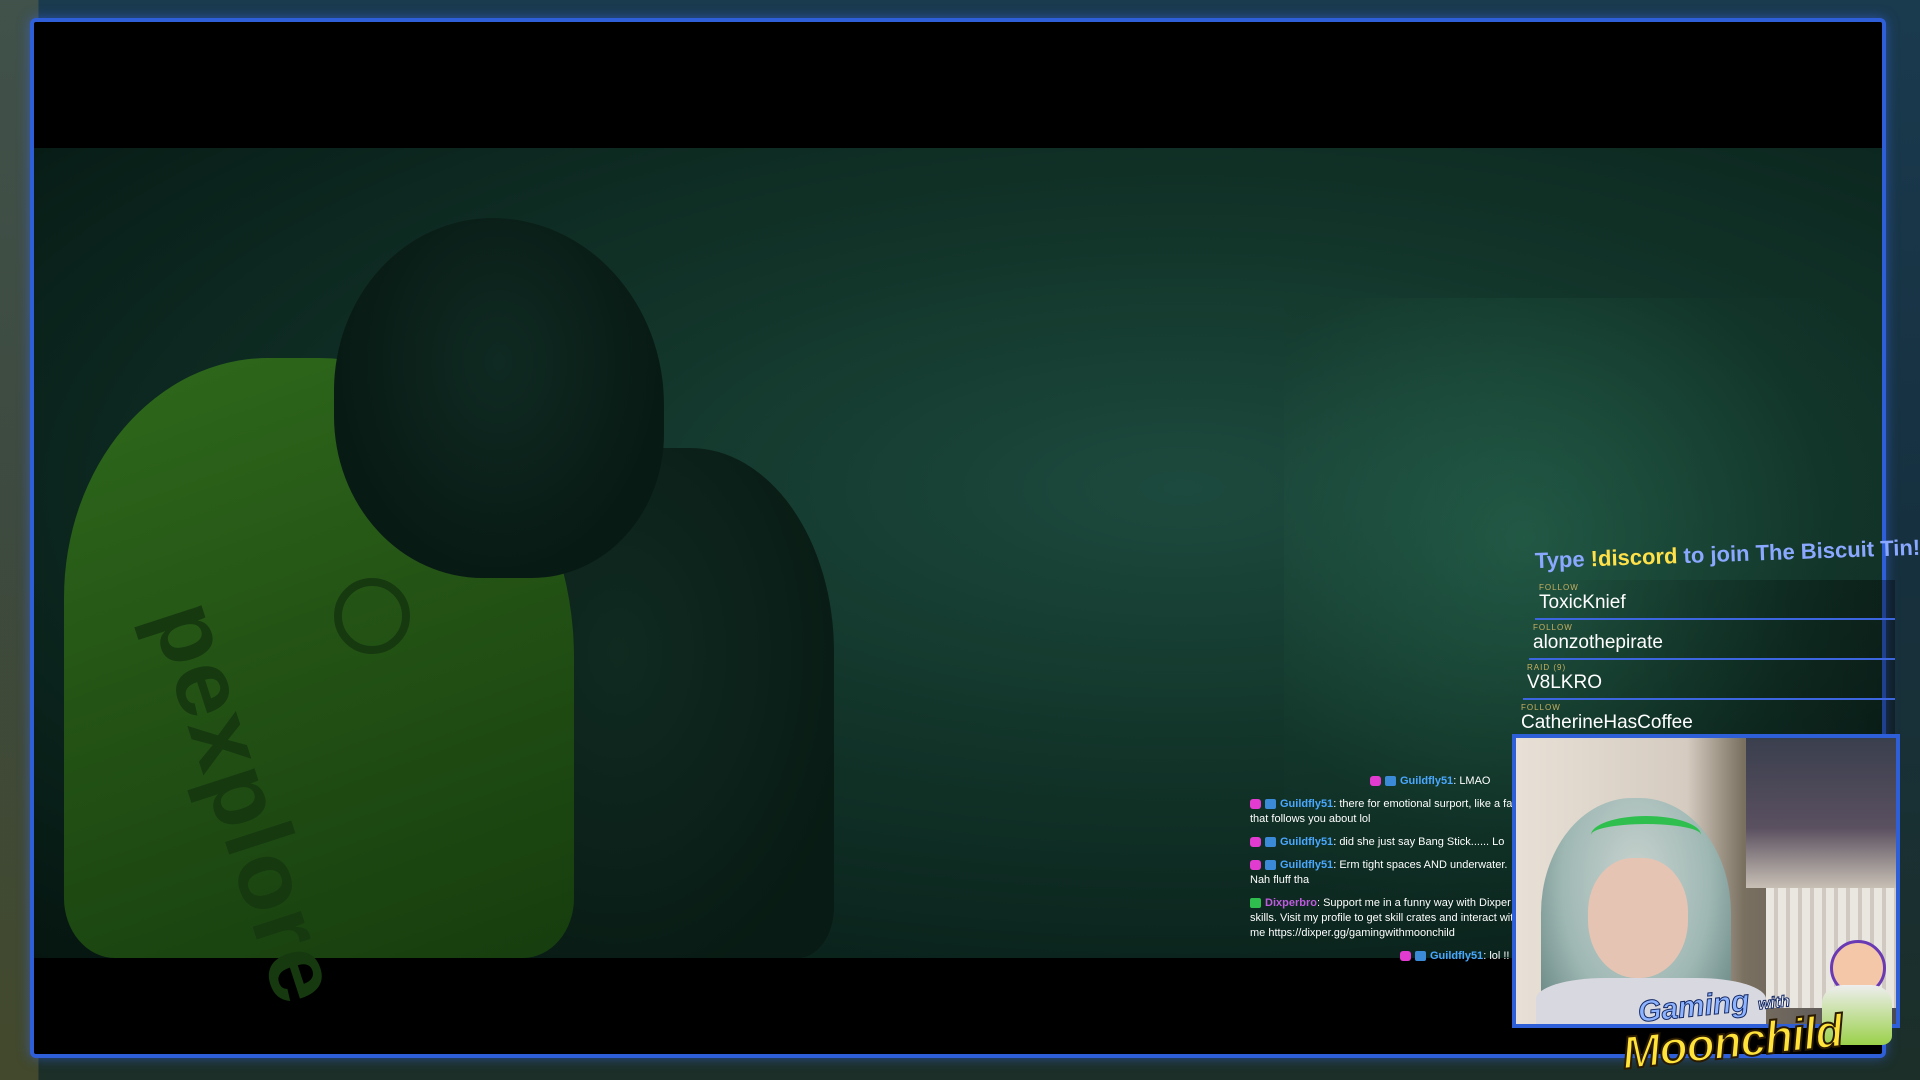 This screenshot has height=1080, width=1920. Describe the element at coordinates (1634, 557) in the screenshot. I see `banner-command: !discord` at that location.